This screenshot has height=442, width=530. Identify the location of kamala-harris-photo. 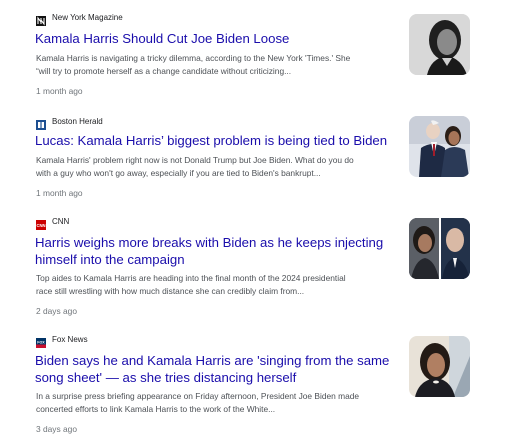
(439, 366).